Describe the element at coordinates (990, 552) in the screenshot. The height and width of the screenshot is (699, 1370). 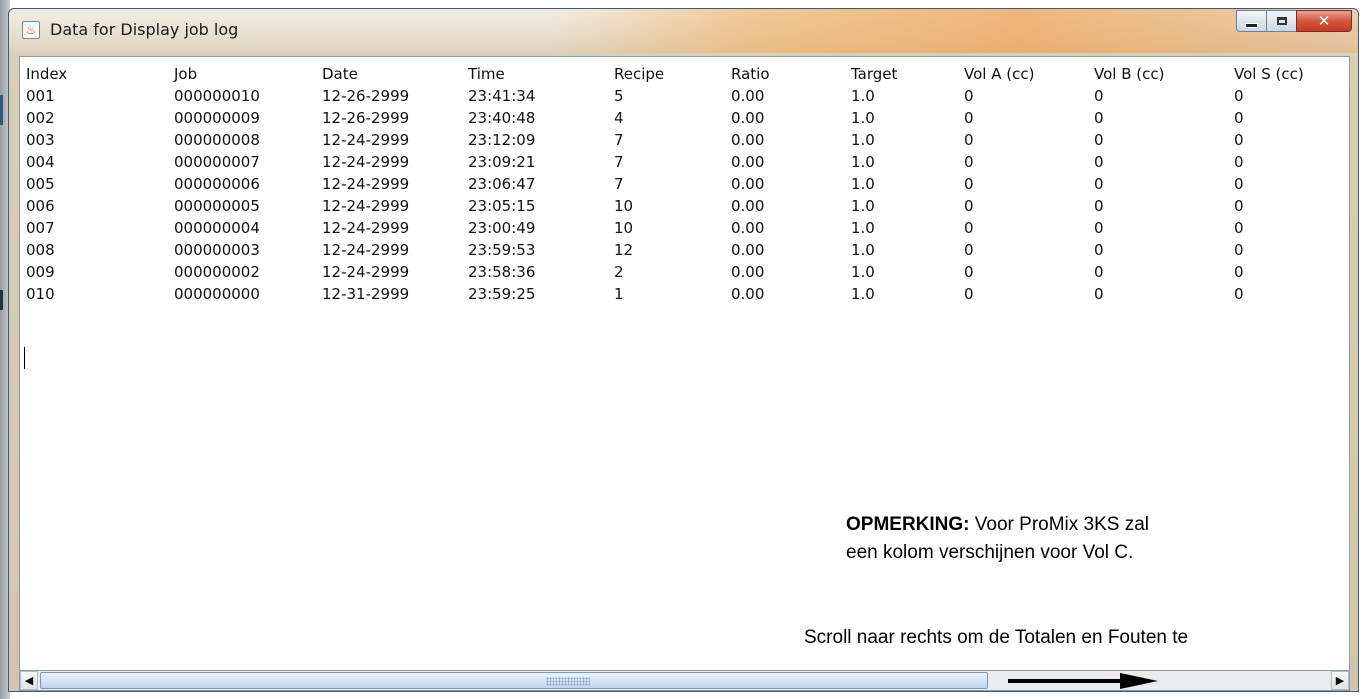
I see `note-line-2: een kolom verschijnen voor Vol C.` at that location.